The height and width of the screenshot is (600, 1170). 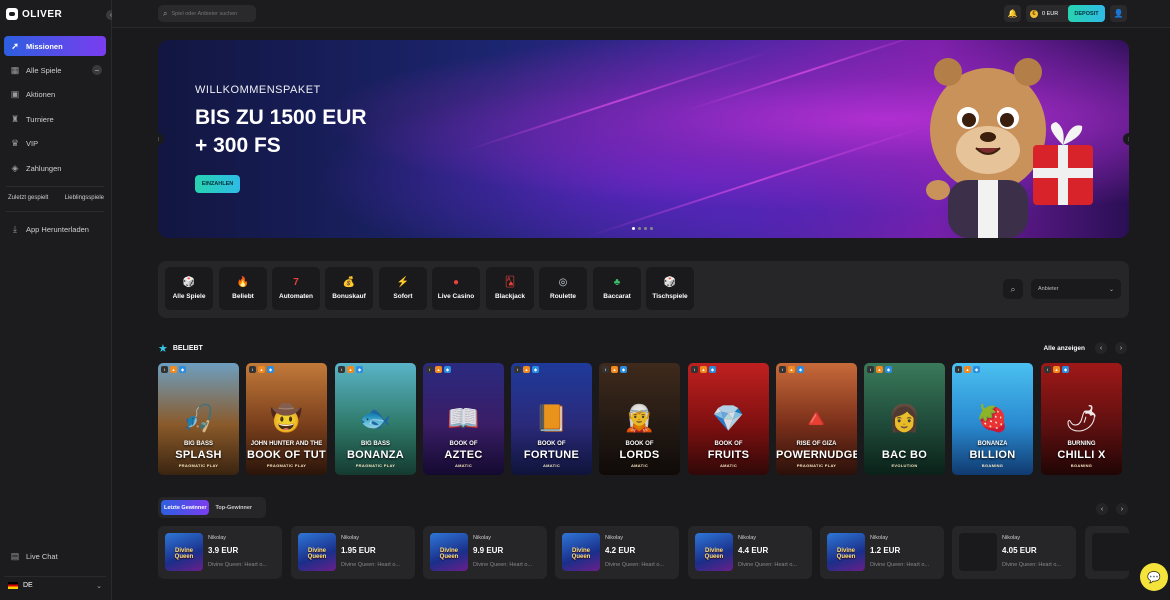 I want to click on game-tile: i ▲ ◆ 💎 BOOK OF FRUITS AMATIC, so click(x=728, y=419).